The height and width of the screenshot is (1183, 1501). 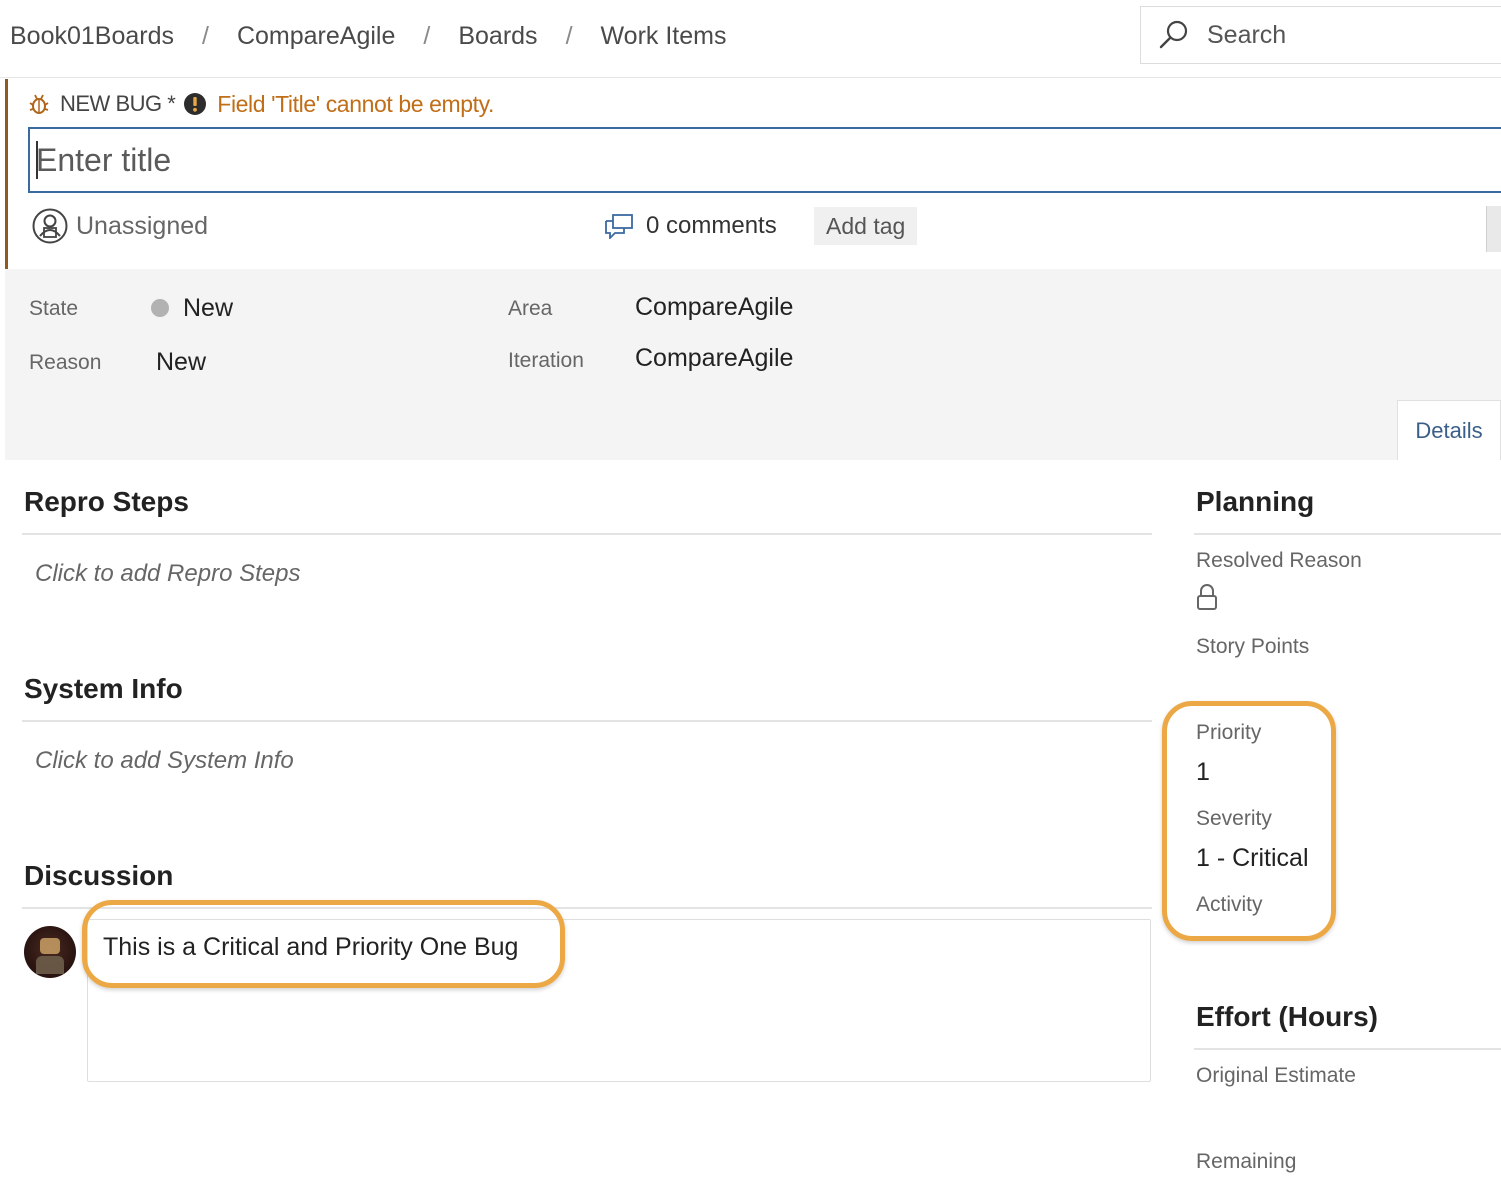 I want to click on repro-steps-editor: Click to add Repro Steps, so click(x=167, y=574).